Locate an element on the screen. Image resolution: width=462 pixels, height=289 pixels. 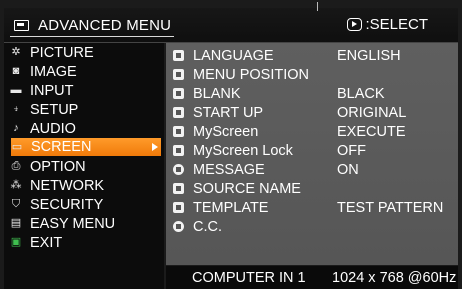
setting-label: MyScreen Lock is located at coordinates (243, 150).